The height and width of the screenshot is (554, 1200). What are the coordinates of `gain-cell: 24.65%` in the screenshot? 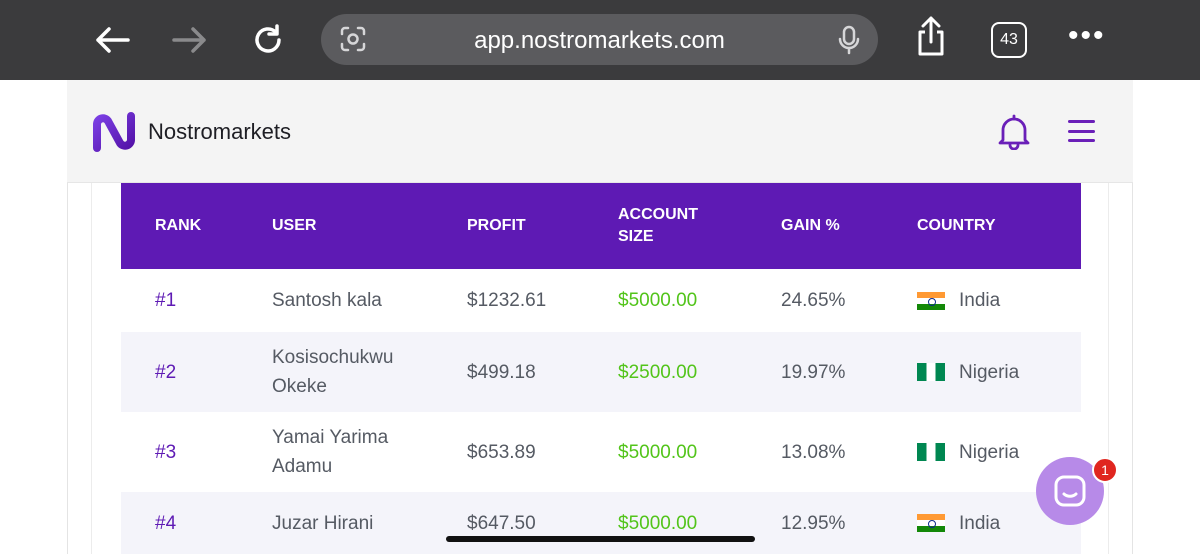 It's located at (813, 300).